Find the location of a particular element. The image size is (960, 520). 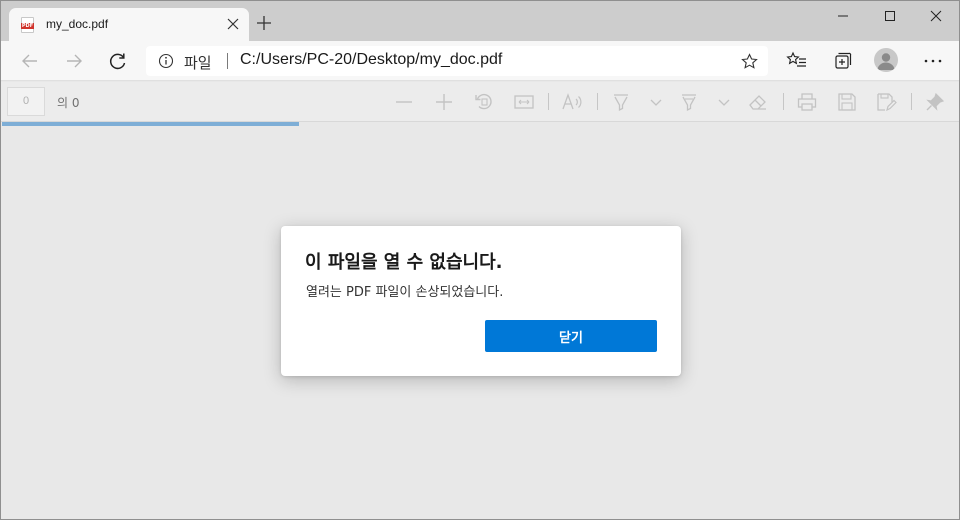

zoom-in-icon is located at coordinates (444, 102).